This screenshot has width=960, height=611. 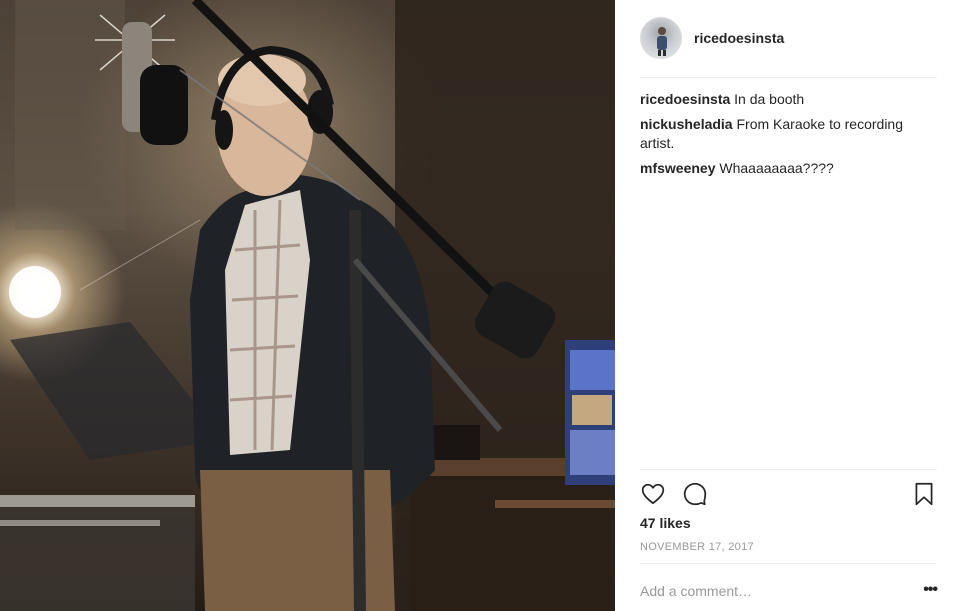 What do you see at coordinates (788, 563) in the screenshot?
I see `comment-box-divider` at bounding box center [788, 563].